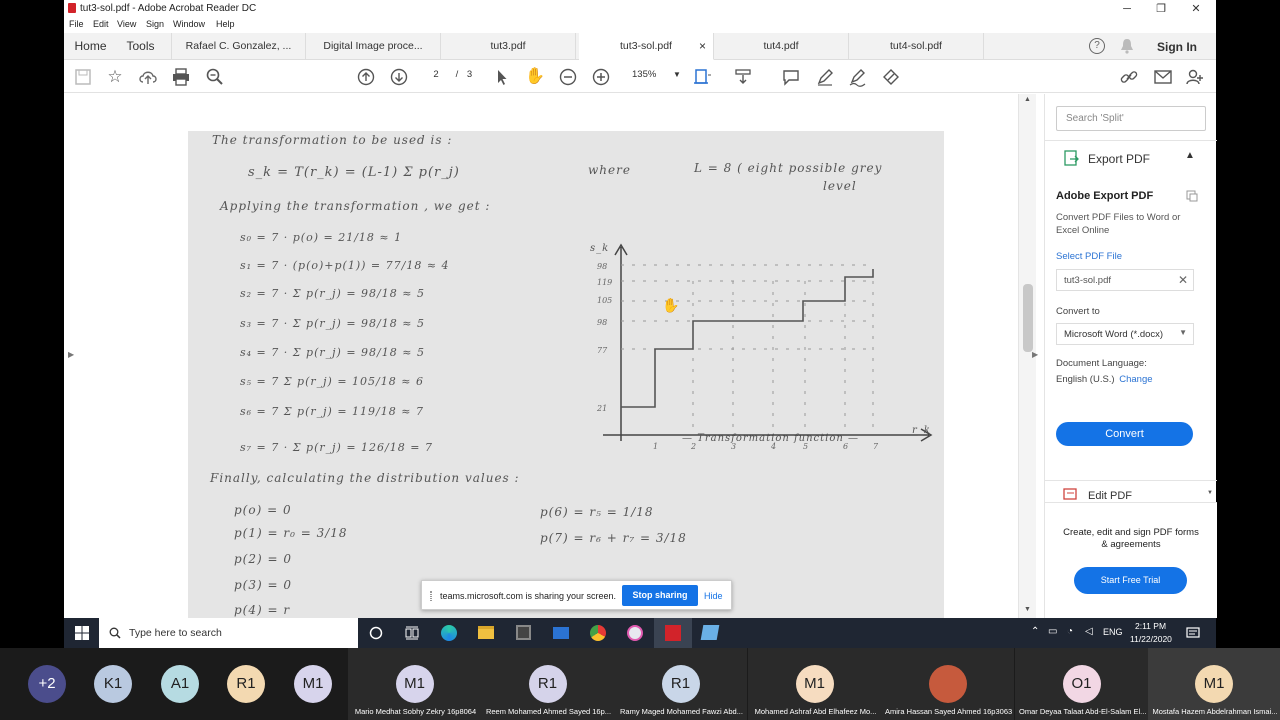 The width and height of the screenshot is (1280, 720). I want to click on change-language-link: Change, so click(1135, 379).